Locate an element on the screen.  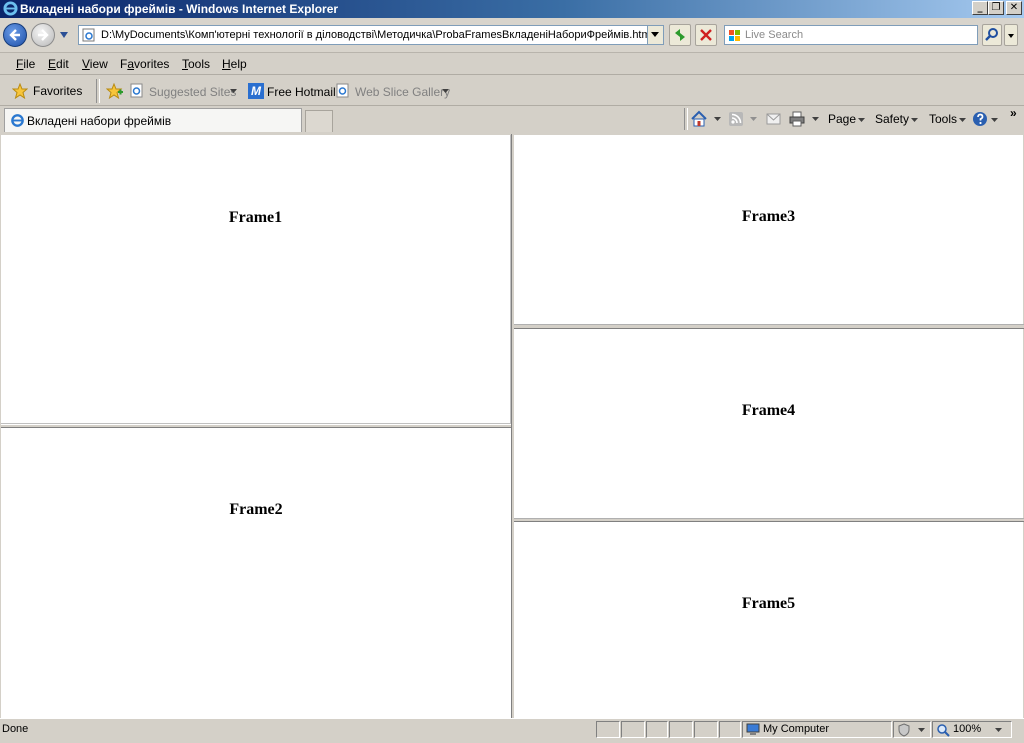
menu-favorites: Favorites is located at coordinates (144, 64).